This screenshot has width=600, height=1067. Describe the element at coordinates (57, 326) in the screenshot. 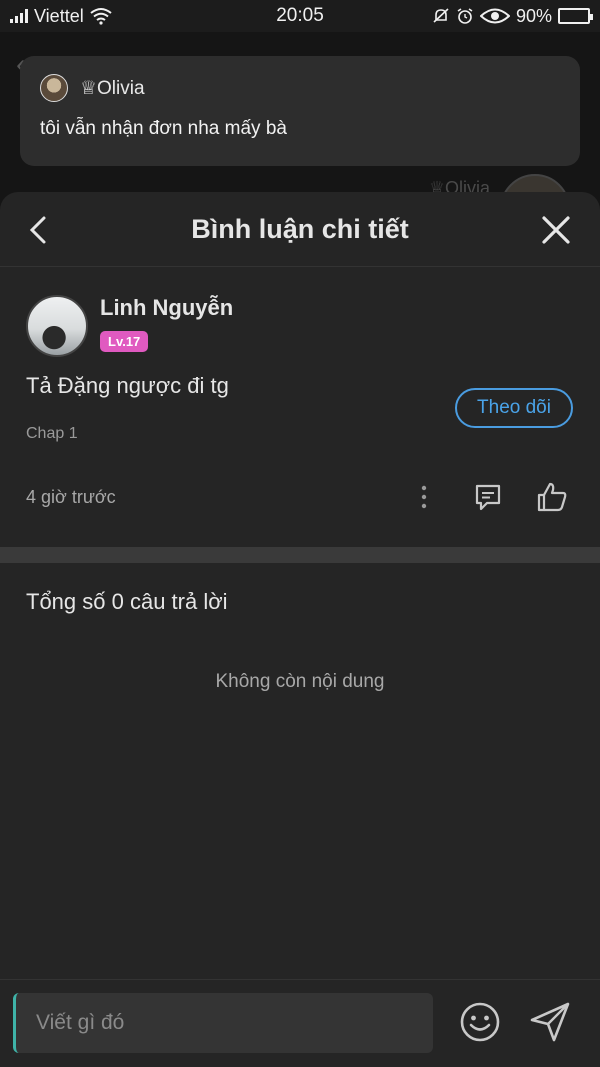

I see `user-avatar` at that location.